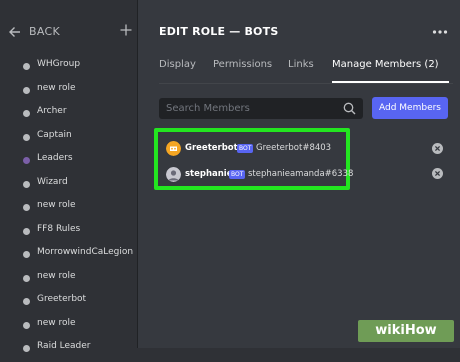 This screenshot has width=460, height=362. I want to click on back-button: BACK, so click(44, 31).